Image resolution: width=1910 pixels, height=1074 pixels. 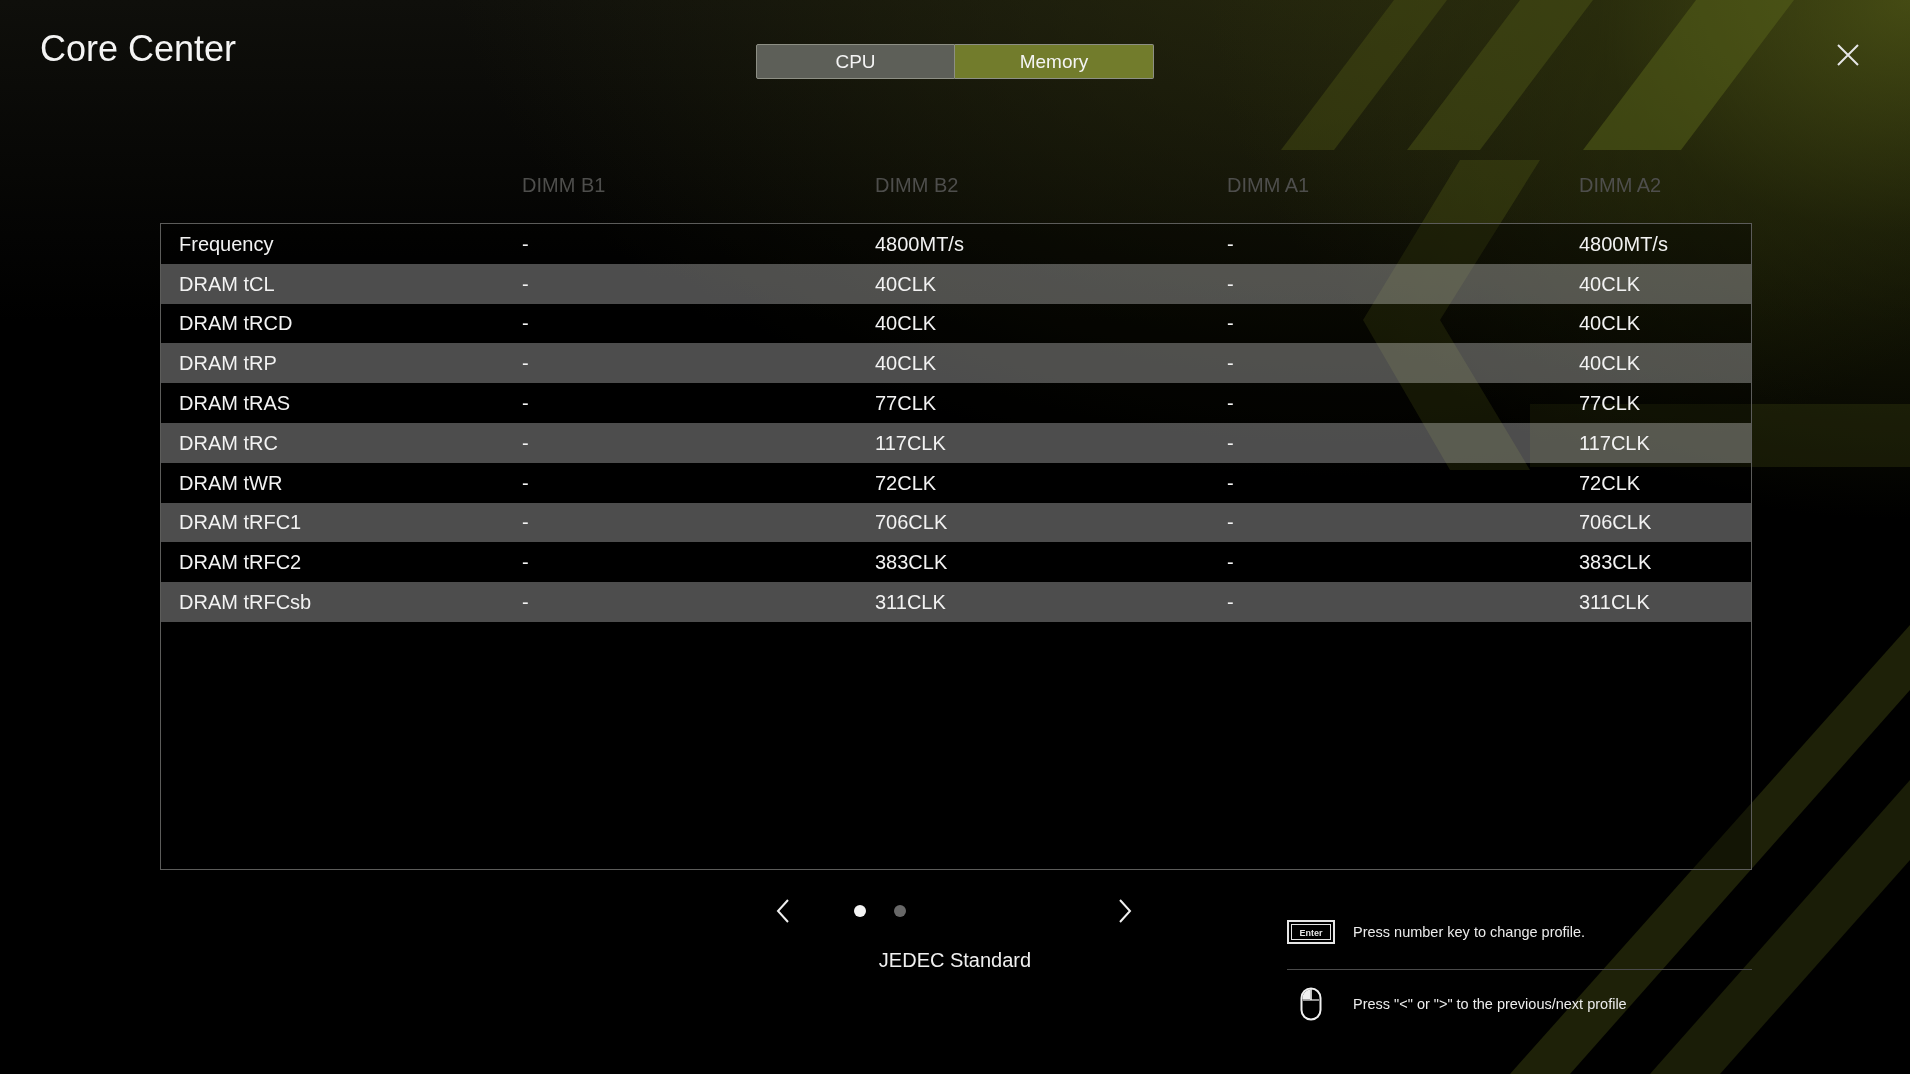 What do you see at coordinates (1311, 1004) in the screenshot?
I see `mouse-icon` at bounding box center [1311, 1004].